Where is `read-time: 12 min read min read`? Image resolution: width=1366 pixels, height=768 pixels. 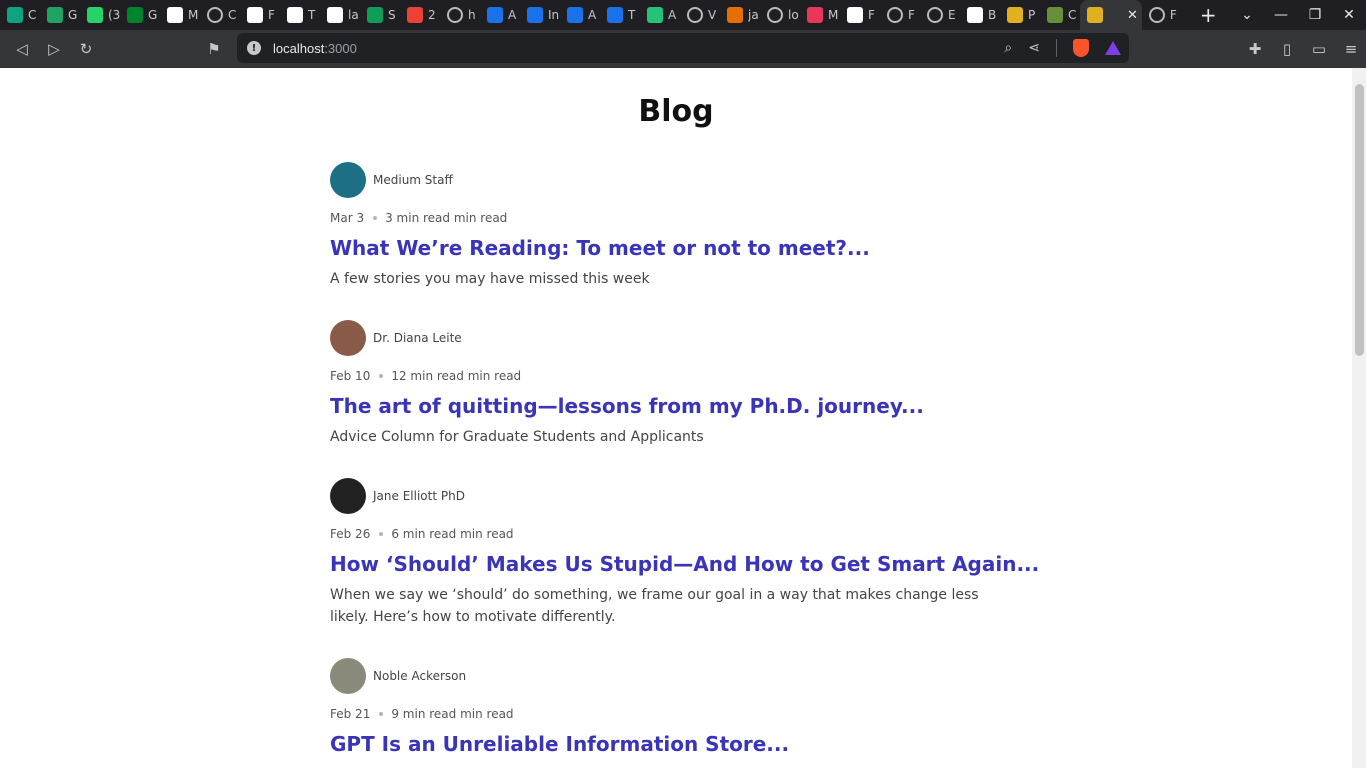
read-time: 12 min read min read is located at coordinates (456, 376).